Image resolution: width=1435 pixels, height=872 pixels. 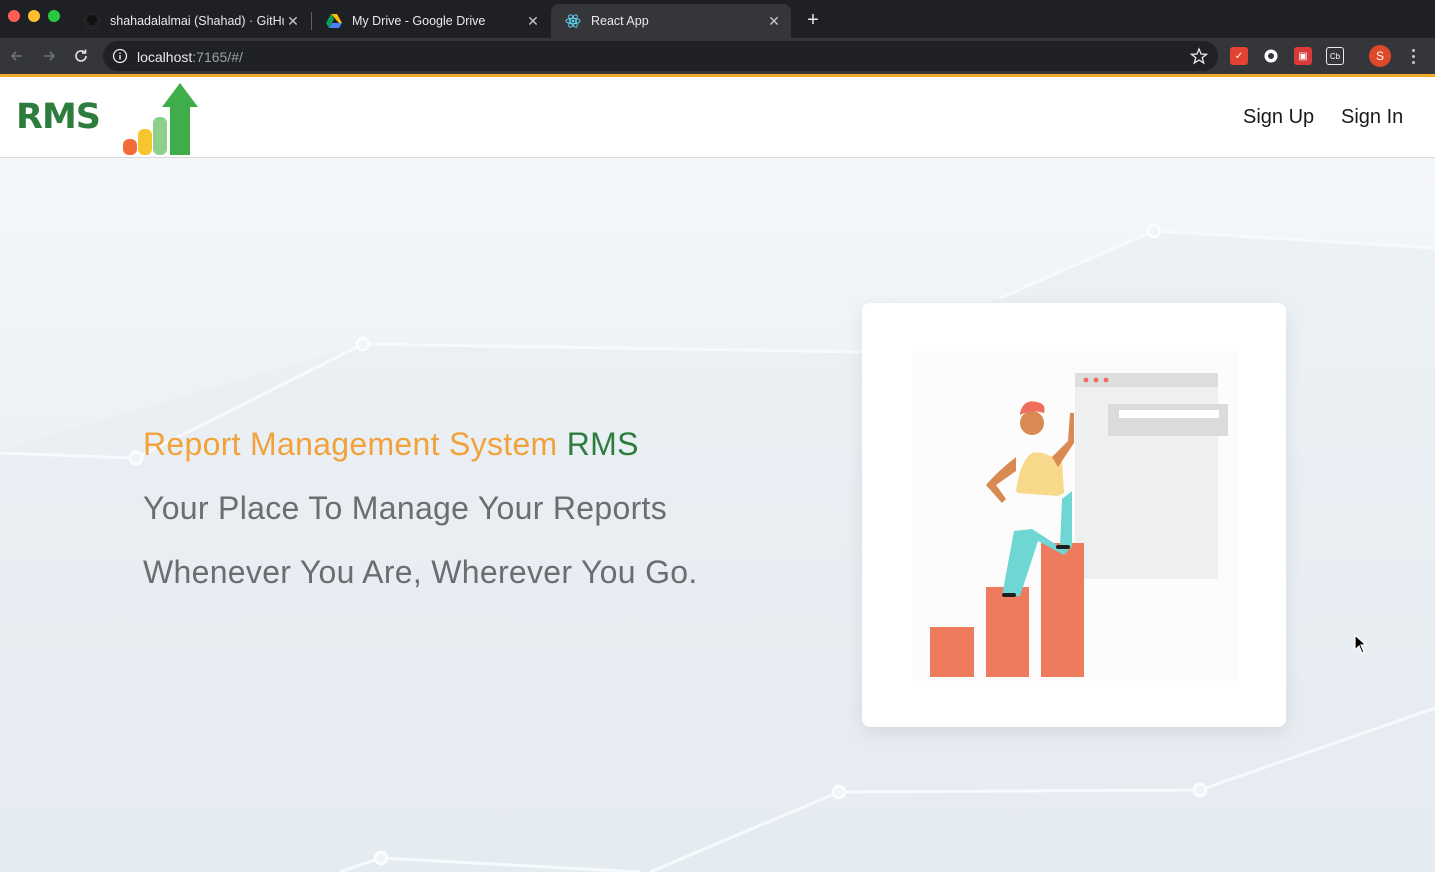 I want to click on browser-tab-react-app: React App ✕, so click(x=671, y=21).